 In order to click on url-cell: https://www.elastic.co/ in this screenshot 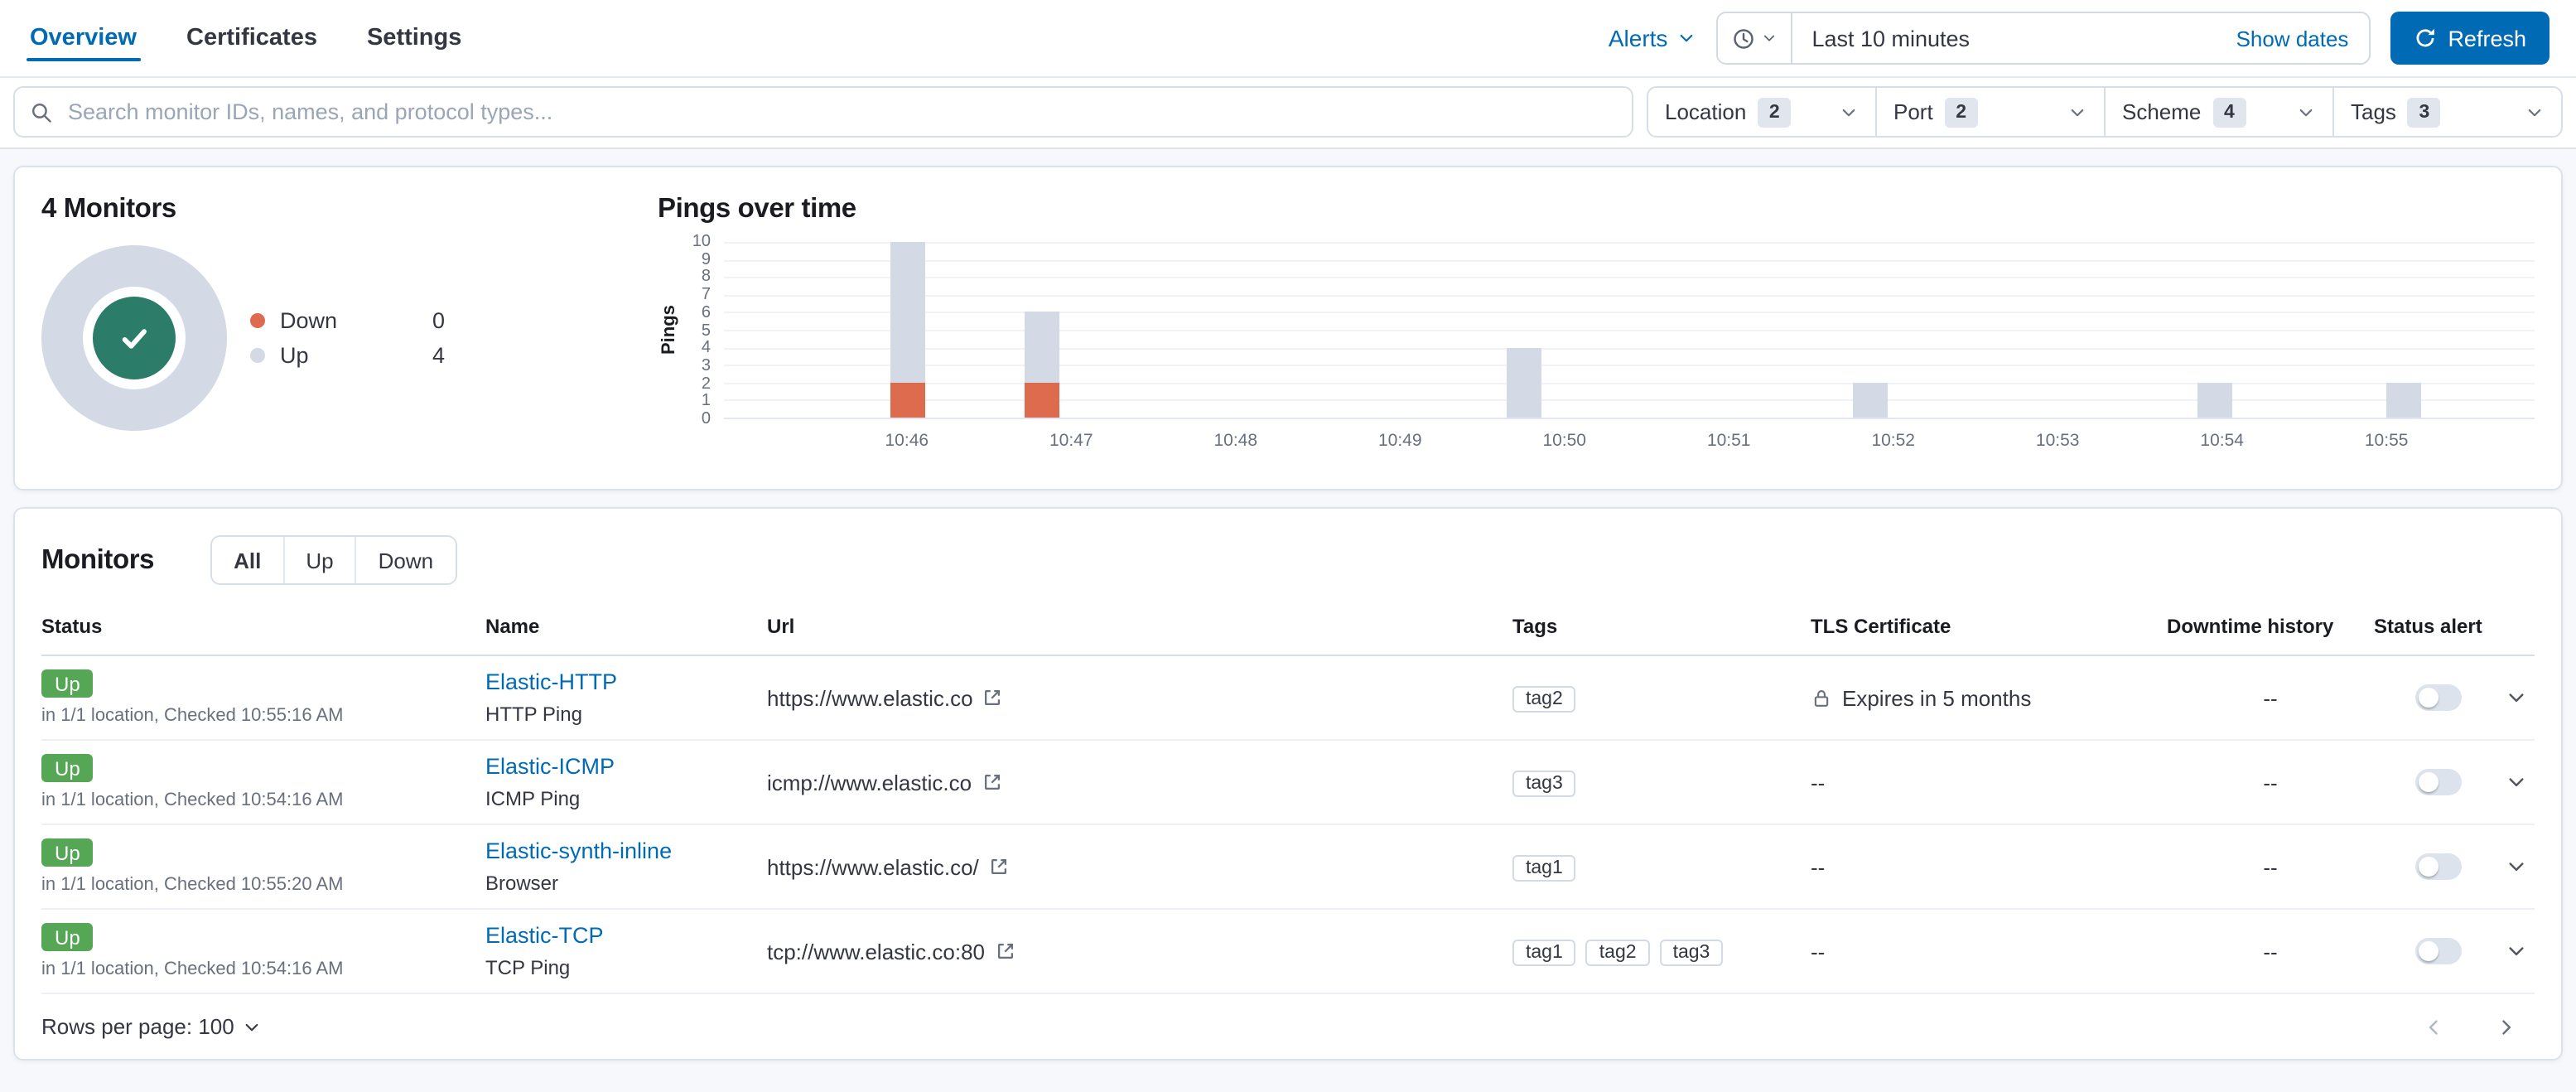, I will do `click(1139, 866)`.